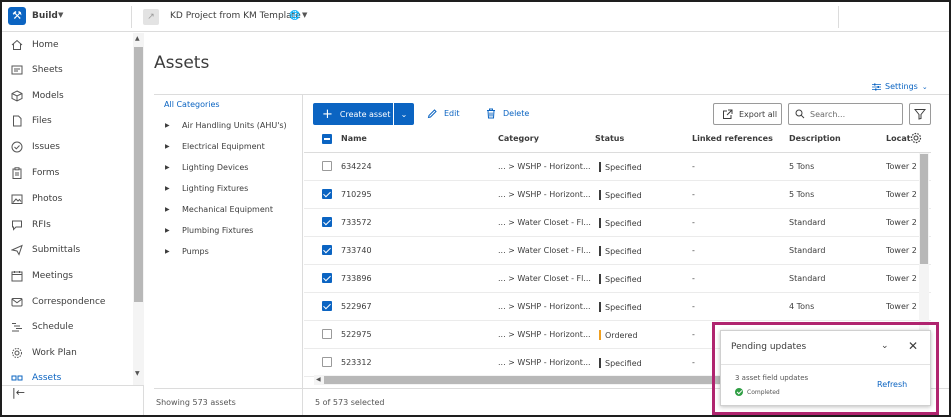 This screenshot has width=951, height=417. Describe the element at coordinates (137, 373) in the screenshot. I see `scroll-down-icon: ▼` at that location.